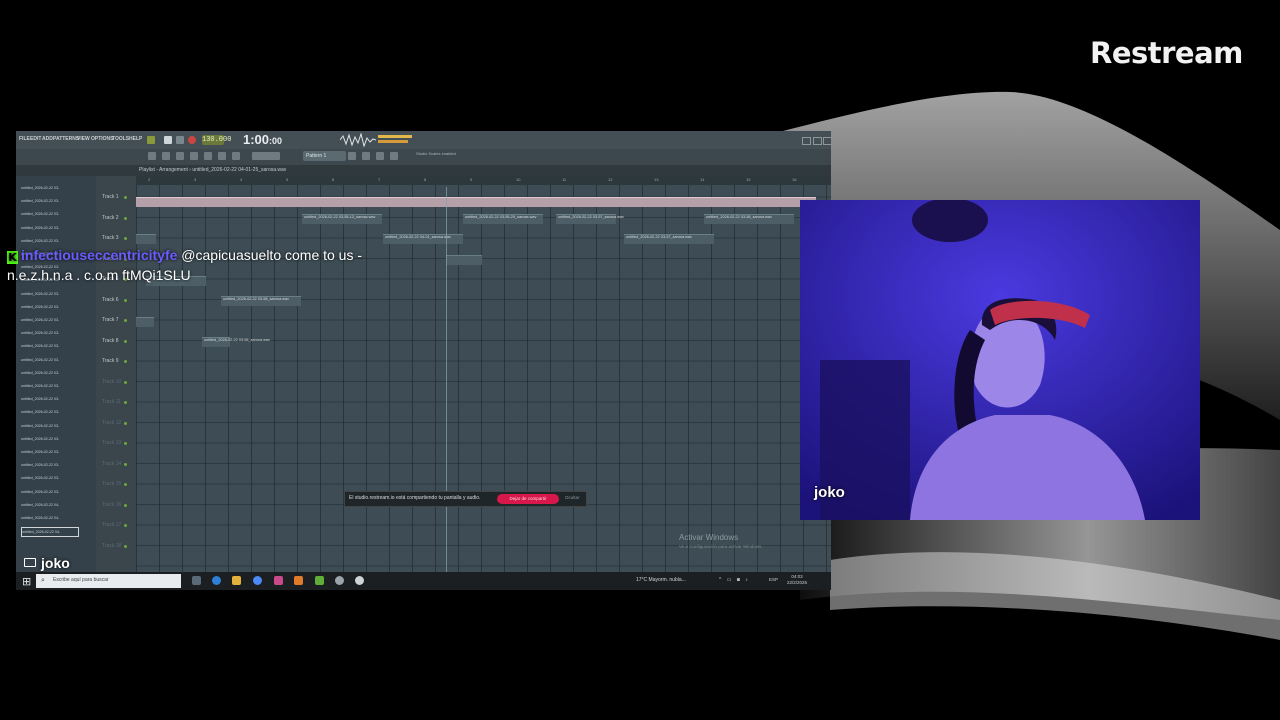  What do you see at coordinates (24, 139) in the screenshot?
I see `menu-file: FILE` at bounding box center [24, 139].